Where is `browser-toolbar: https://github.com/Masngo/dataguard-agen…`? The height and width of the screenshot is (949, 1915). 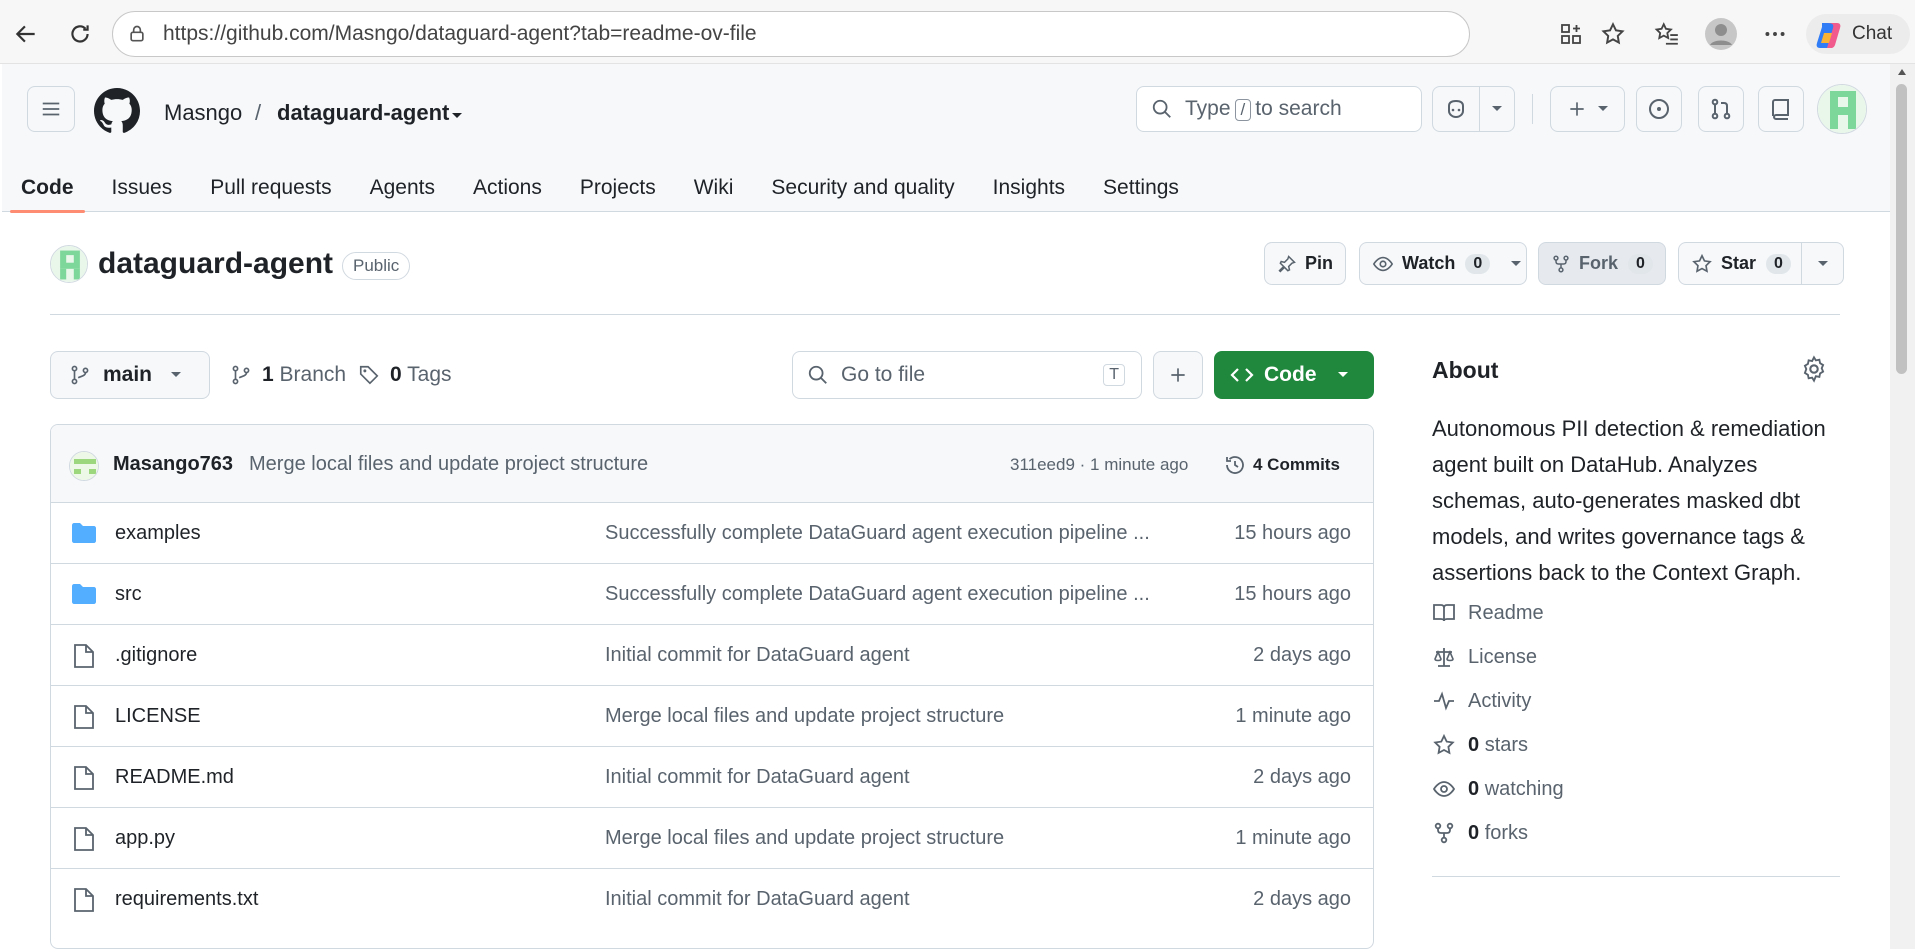
browser-toolbar: https://github.com/Masngo/dataguard-agen… is located at coordinates (957, 32).